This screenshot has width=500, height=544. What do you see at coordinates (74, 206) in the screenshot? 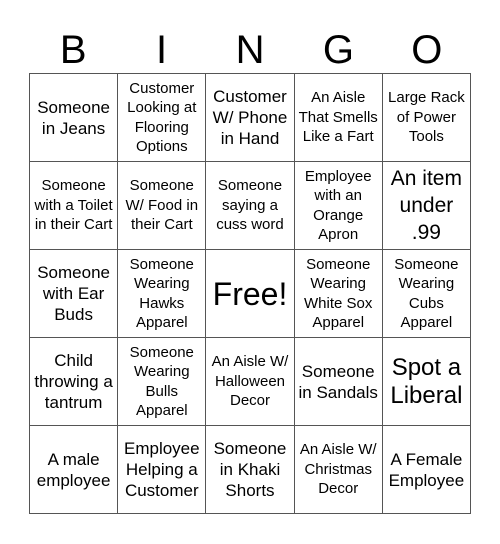
I see `bingo-cell-r2-c1: Someone with a Toilet in their Cart` at bounding box center [74, 206].